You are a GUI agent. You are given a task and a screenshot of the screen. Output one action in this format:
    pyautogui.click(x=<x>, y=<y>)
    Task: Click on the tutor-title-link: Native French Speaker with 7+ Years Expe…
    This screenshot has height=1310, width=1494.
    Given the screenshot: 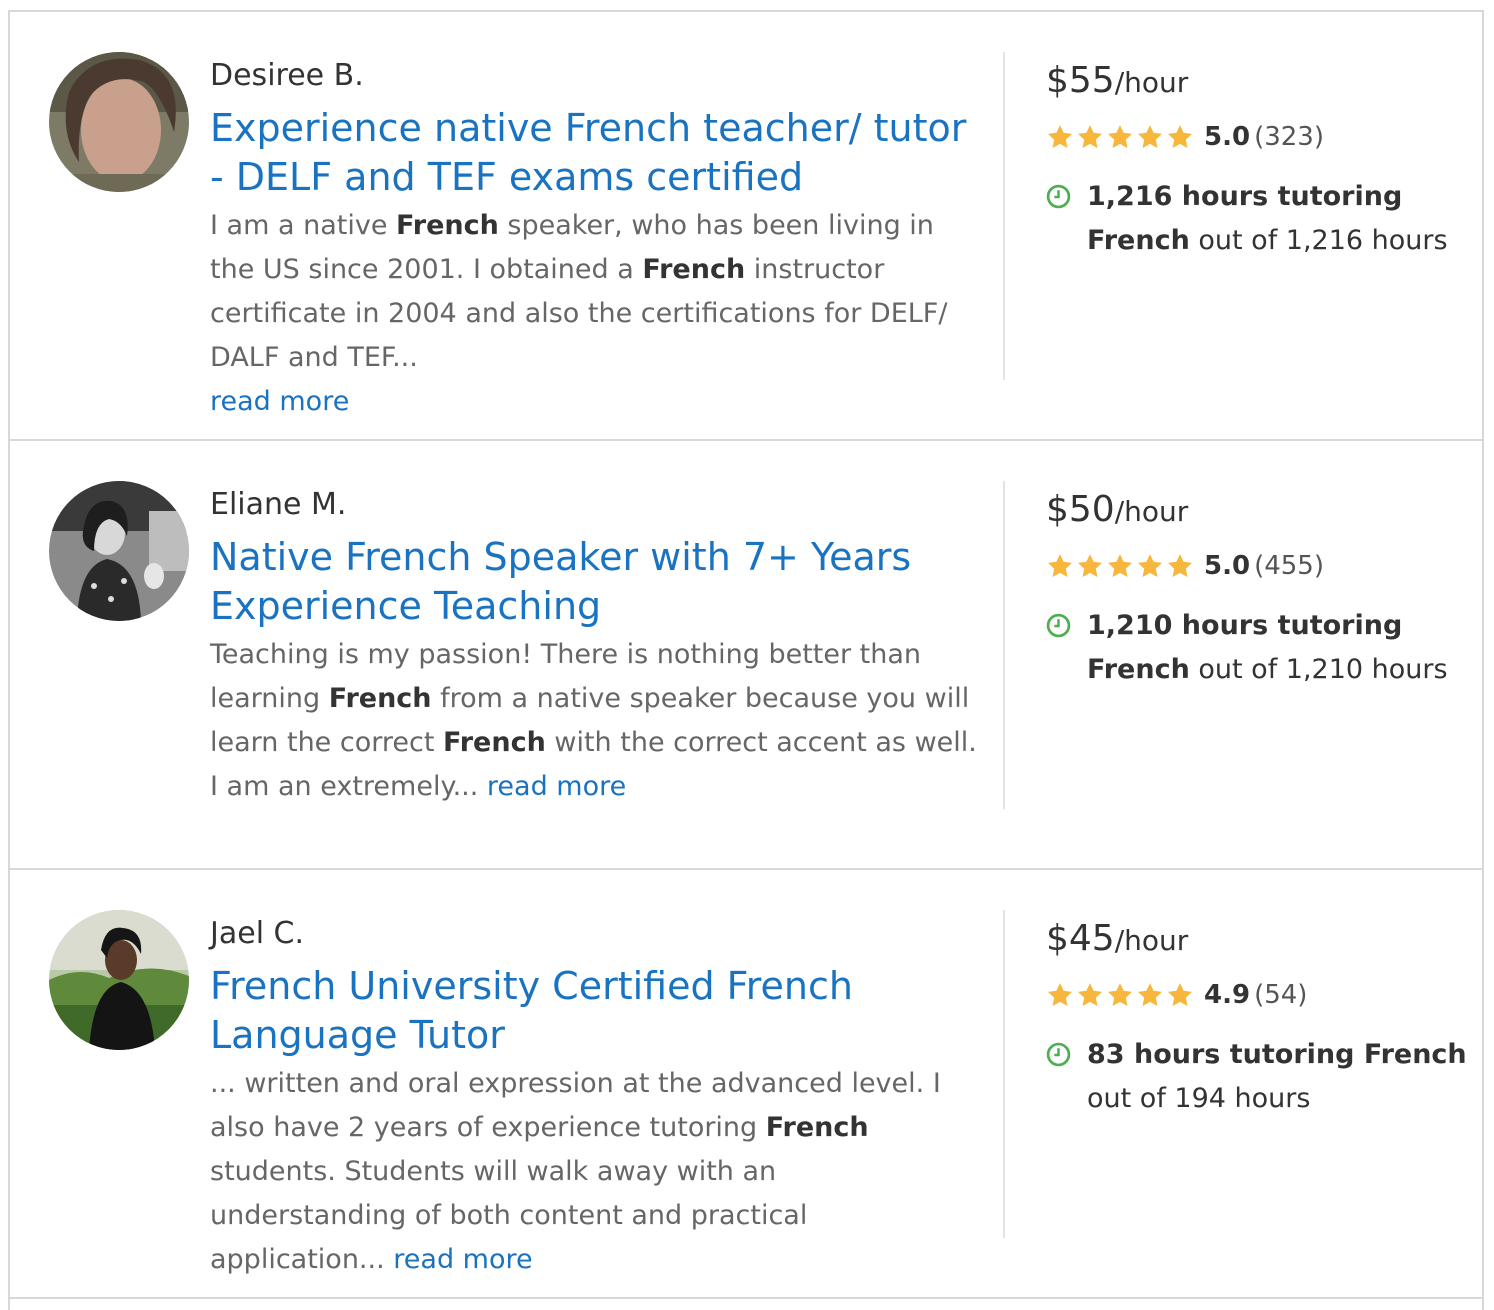 What is the action you would take?
    pyautogui.click(x=595, y=582)
    